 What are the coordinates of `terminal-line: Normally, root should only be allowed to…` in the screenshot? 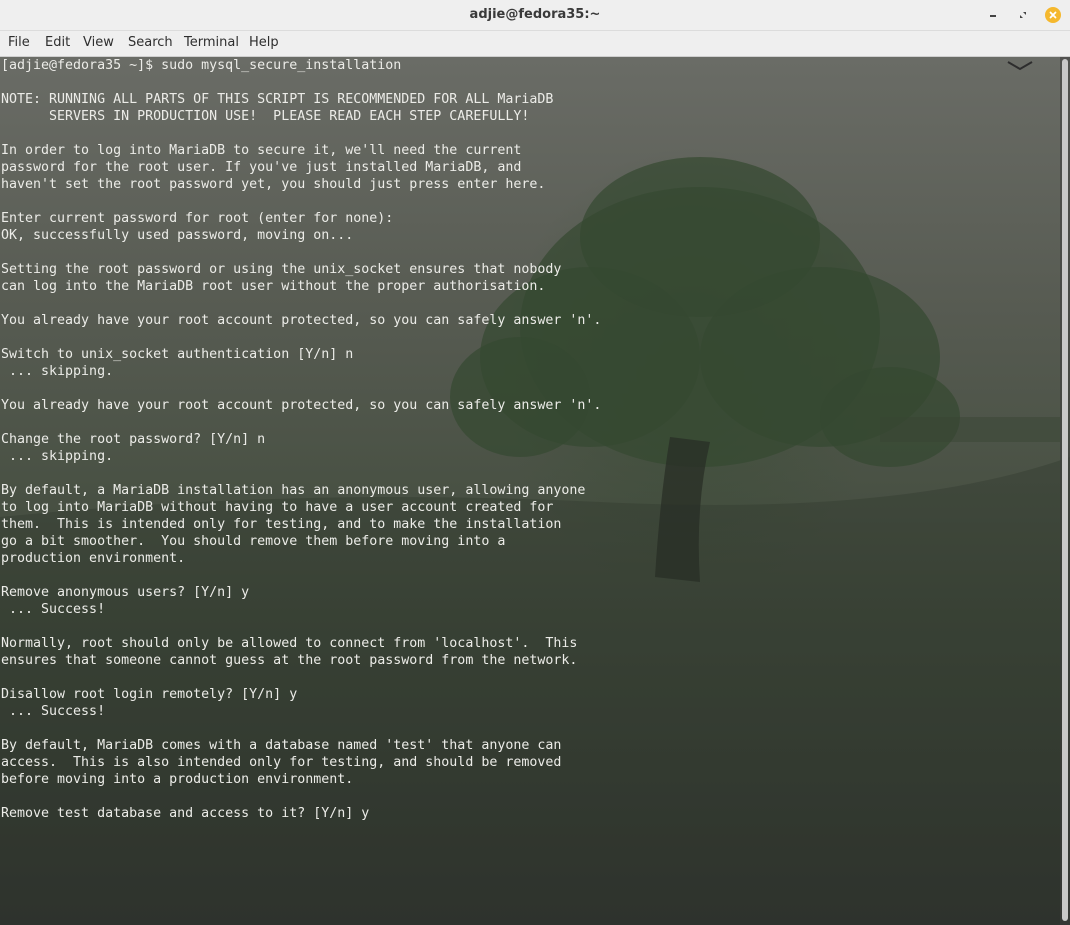 It's located at (289, 643).